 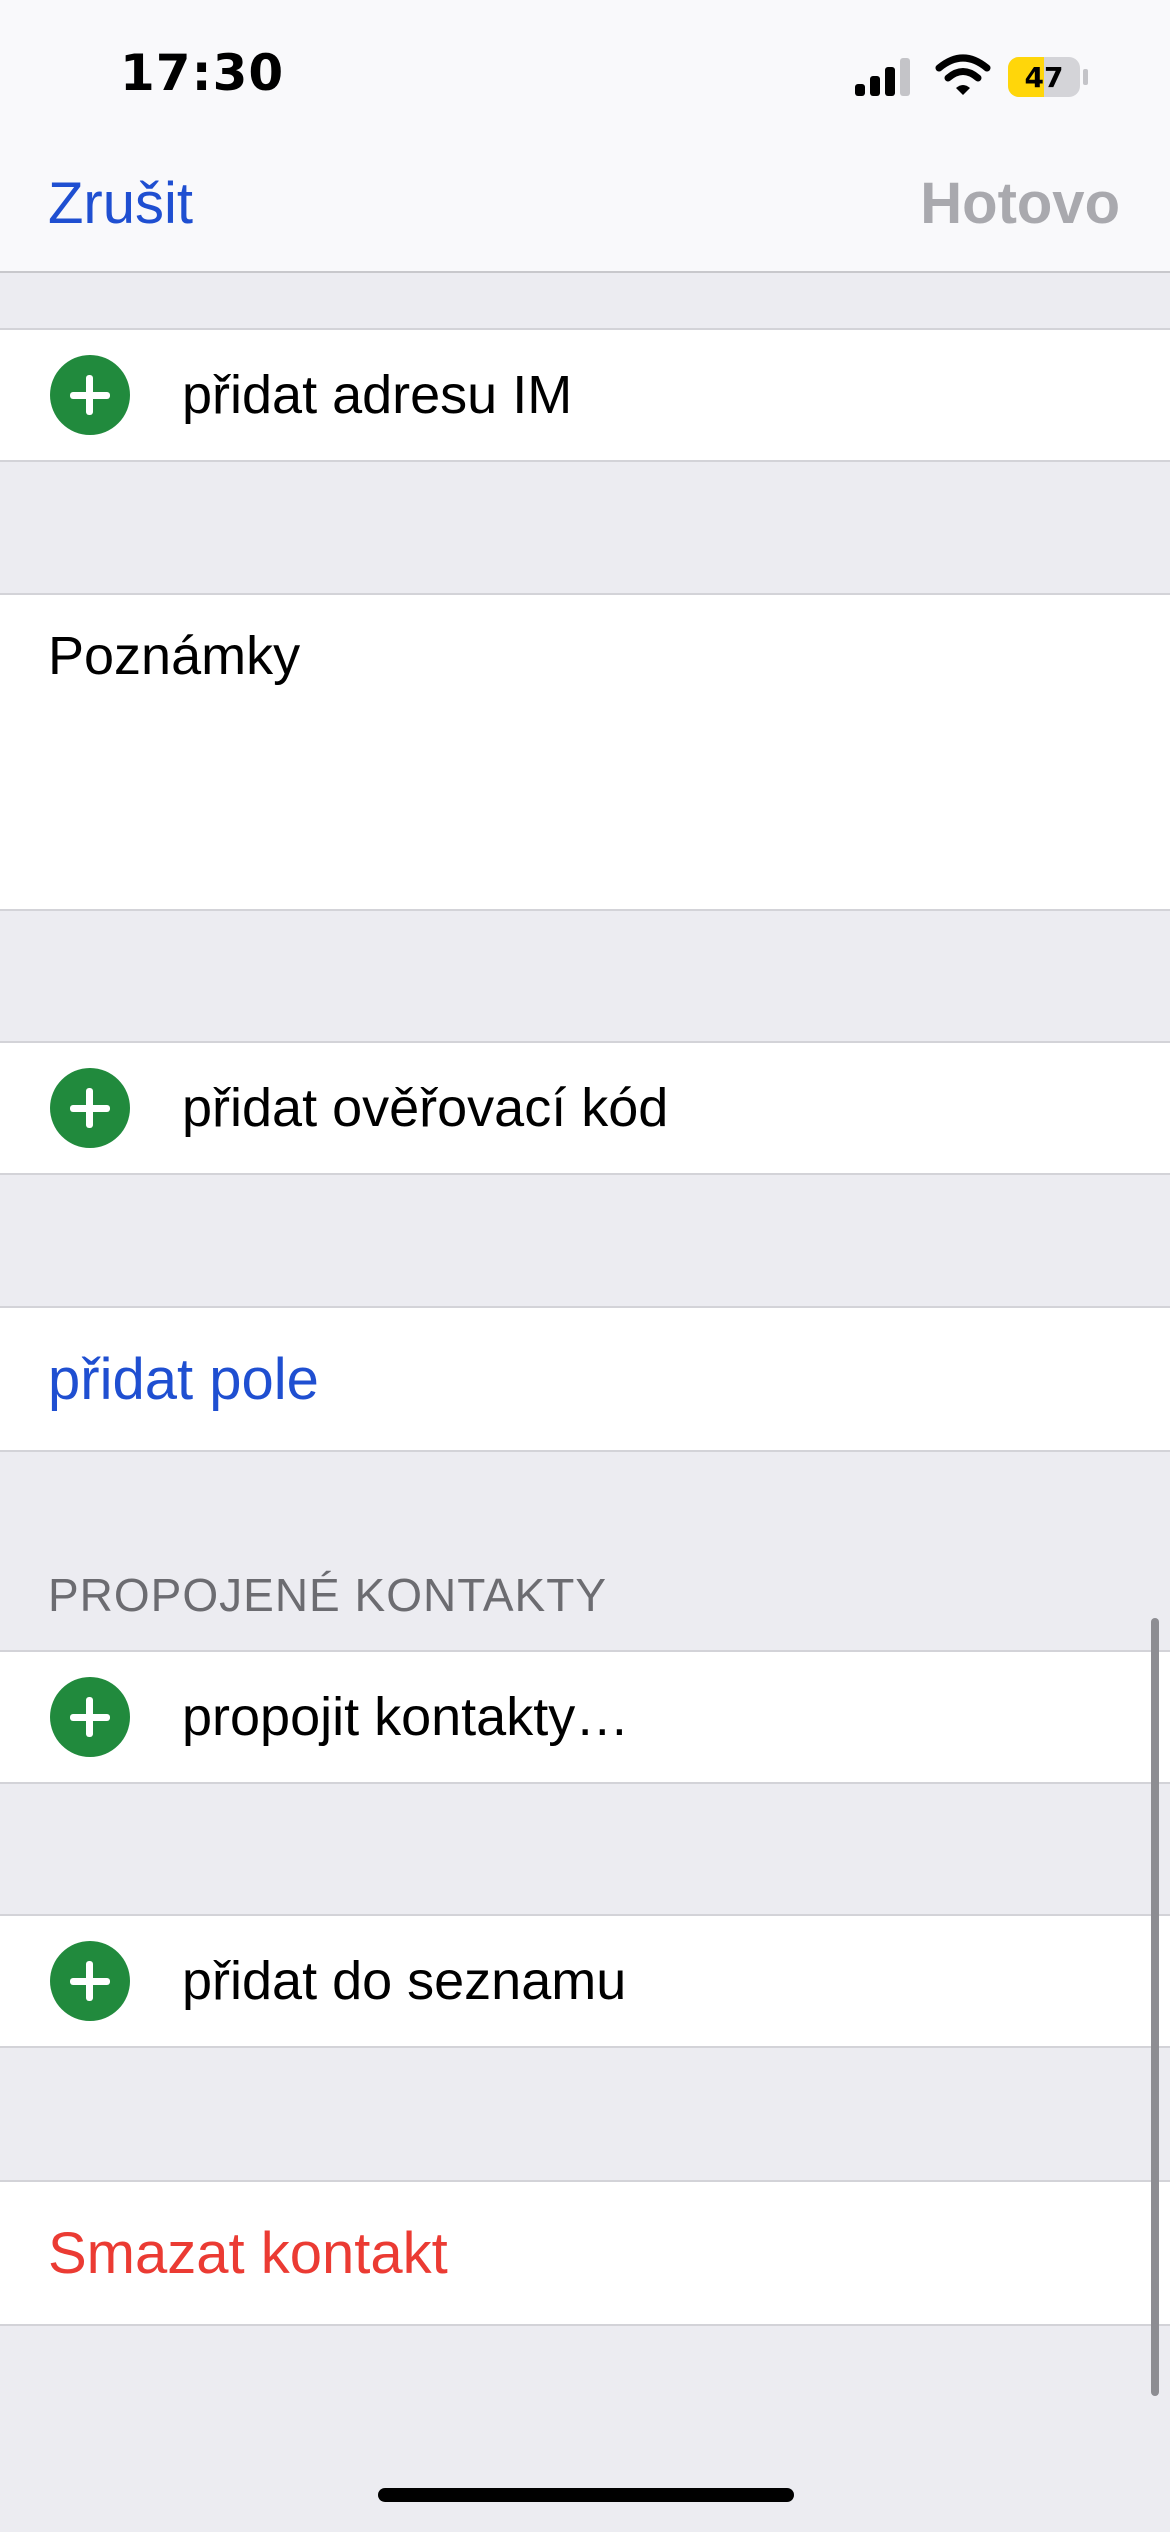 I want to click on home-indicator, so click(x=586, y=2495).